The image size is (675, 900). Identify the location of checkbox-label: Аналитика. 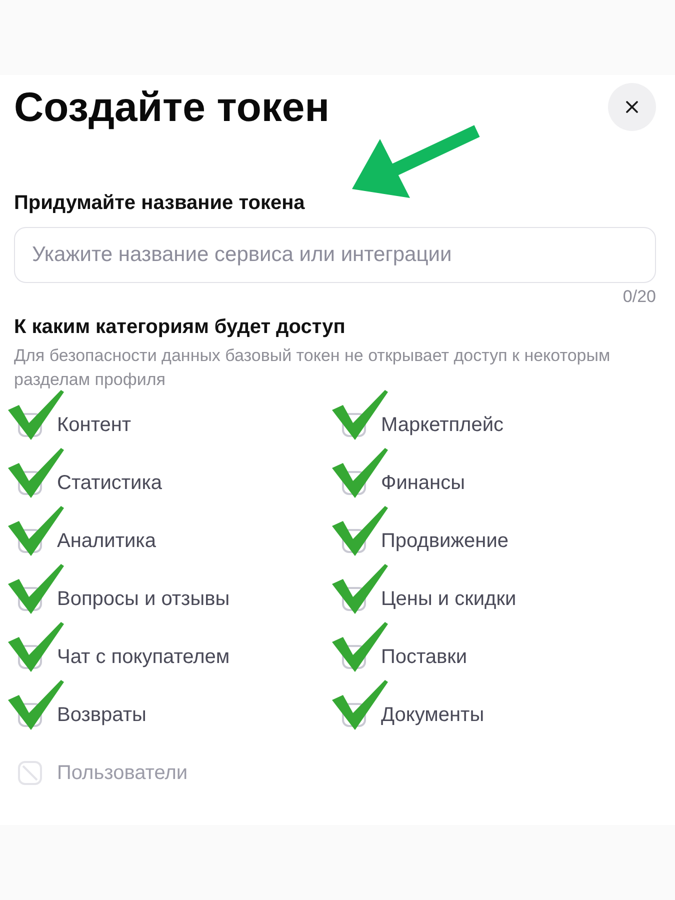
(106, 541).